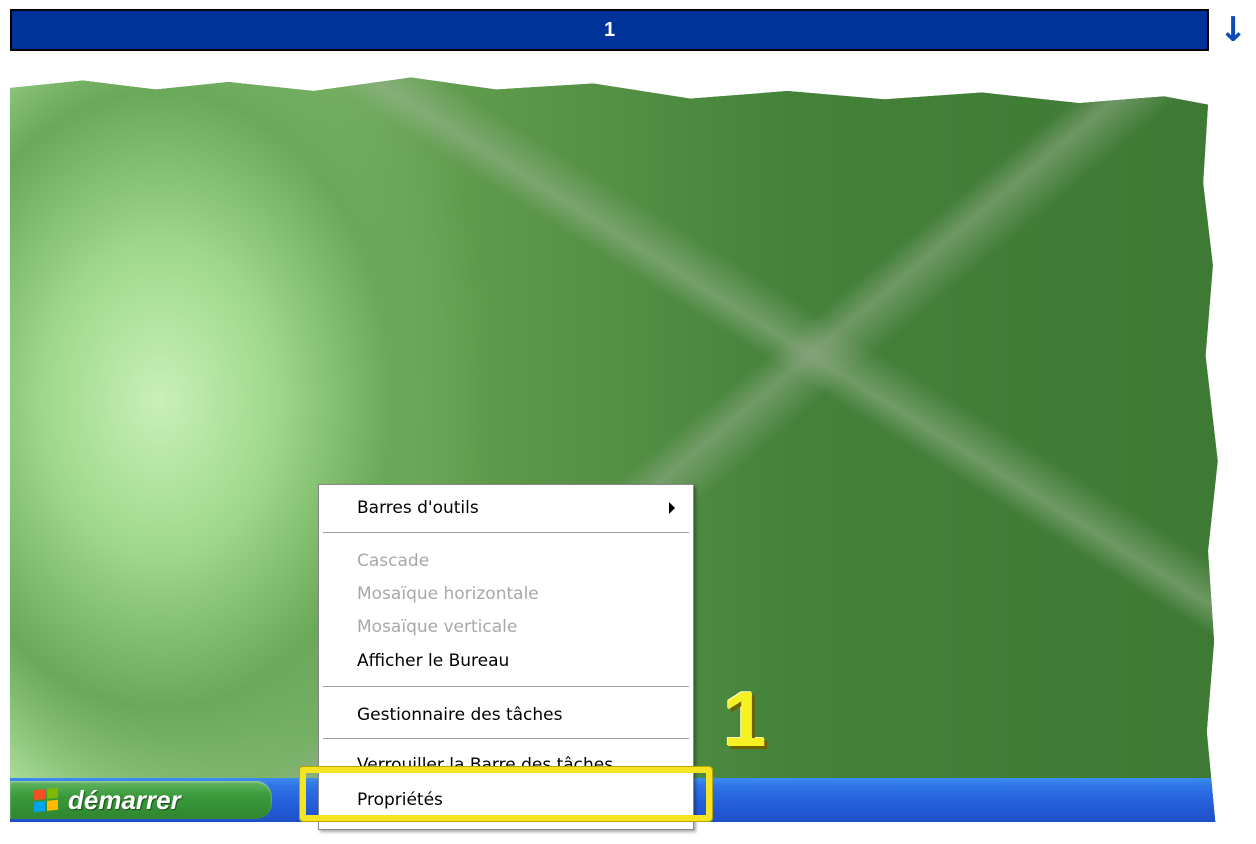 Image resolution: width=1256 pixels, height=844 pixels. Describe the element at coordinates (393, 561) in the screenshot. I see `menu-item-cascade: Cascade` at that location.